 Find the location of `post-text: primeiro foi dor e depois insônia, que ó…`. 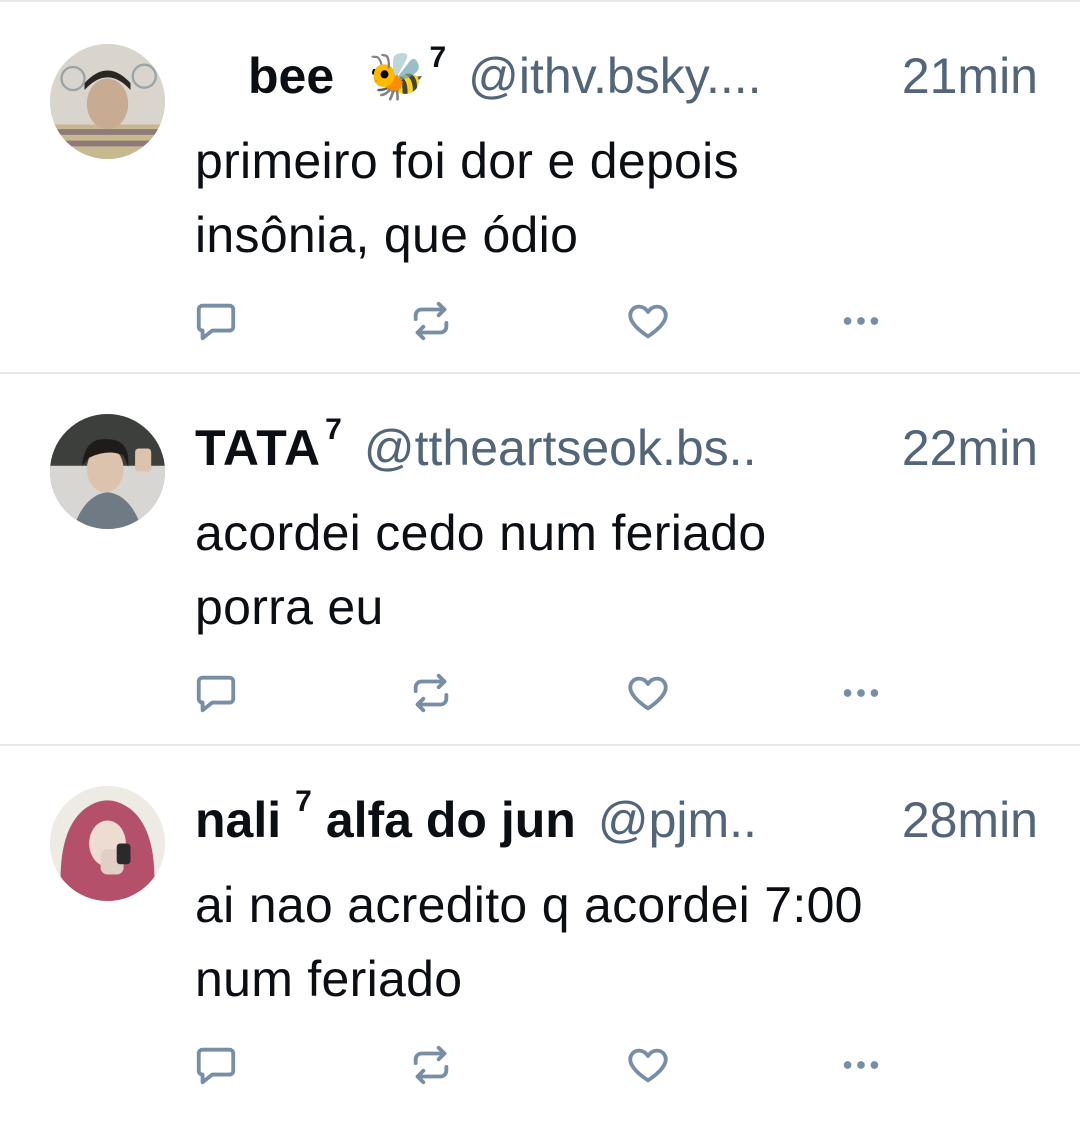

post-text: primeiro foi dor e depois insônia, que ó… is located at coordinates (617, 198).